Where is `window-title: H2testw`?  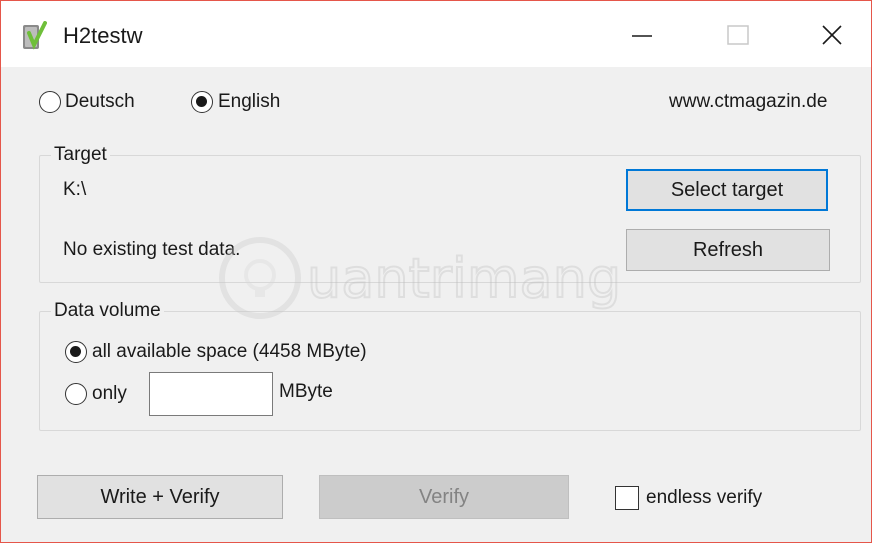
window-title: H2testw is located at coordinates (103, 35).